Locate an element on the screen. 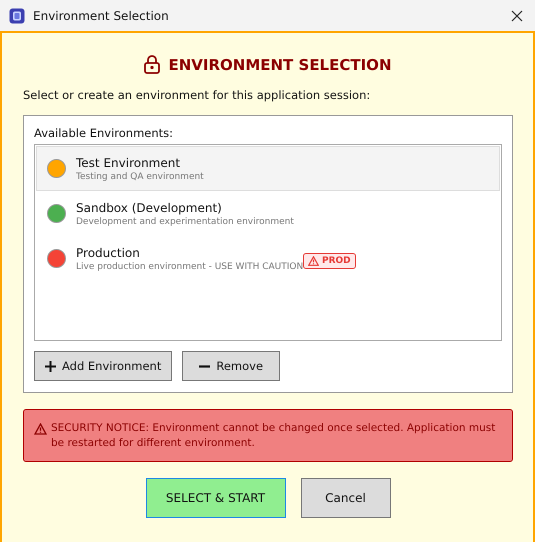 The image size is (535, 542). close-icon is located at coordinates (517, 16).